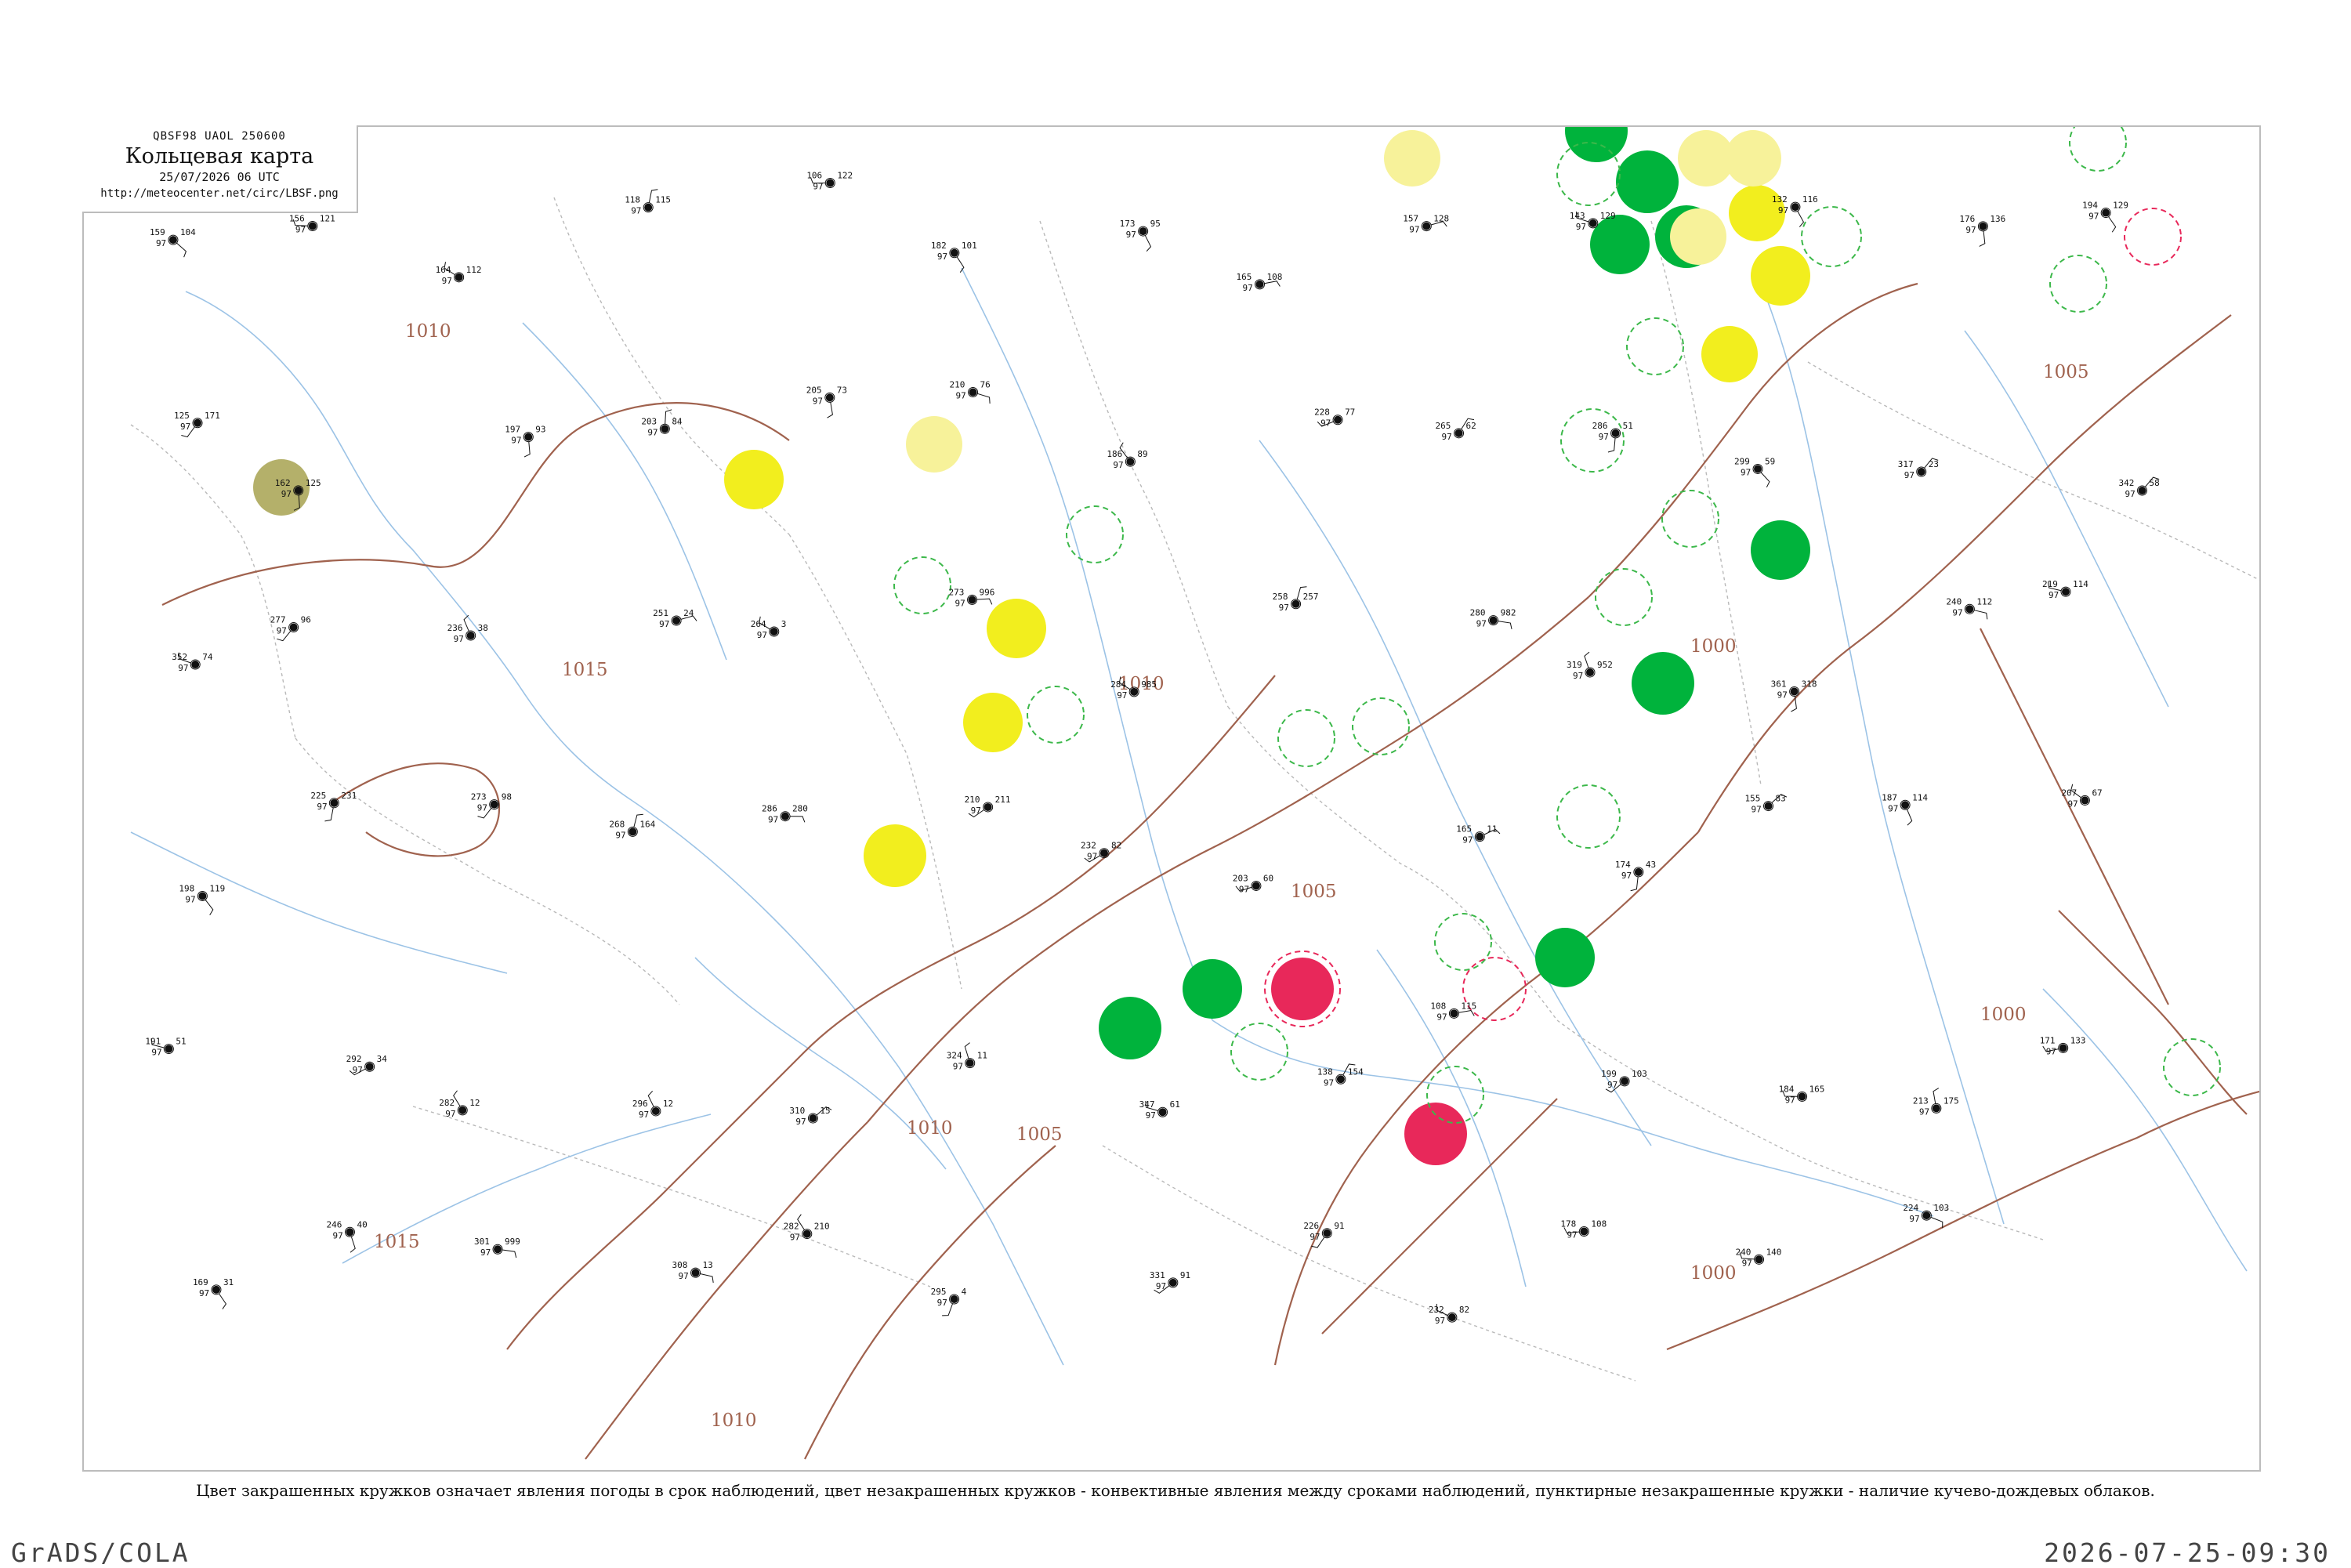 The width and height of the screenshot is (2351, 1568). What do you see at coordinates (2069, 793) in the screenshot?
I see `station-p: 207` at bounding box center [2069, 793].